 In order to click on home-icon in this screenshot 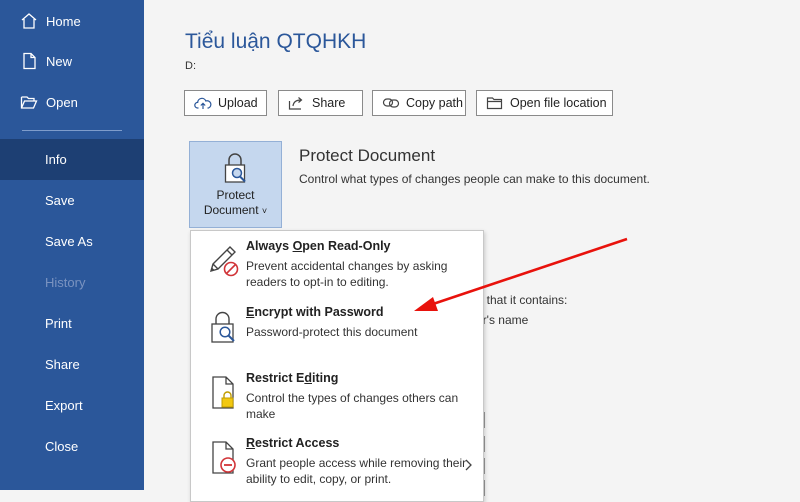, I will do `click(29, 21)`.